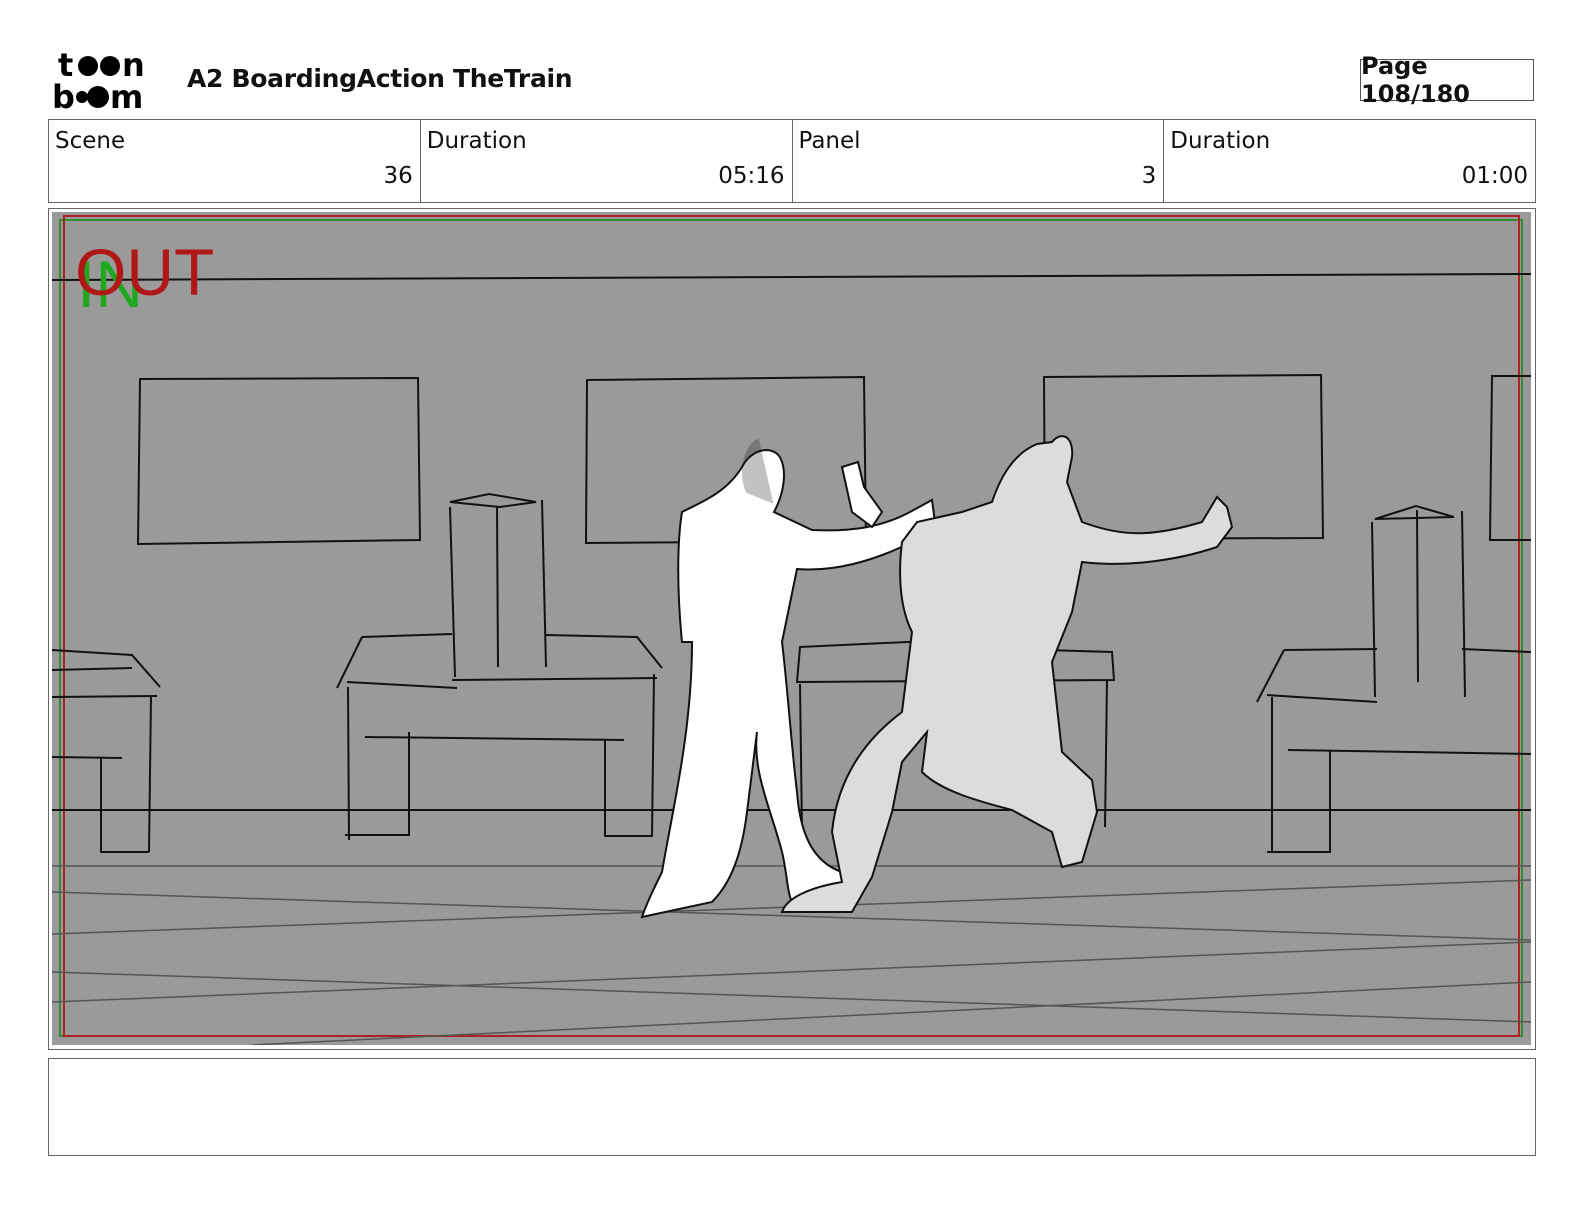  Describe the element at coordinates (398, 176) in the screenshot. I see `scene-value: 36` at that location.